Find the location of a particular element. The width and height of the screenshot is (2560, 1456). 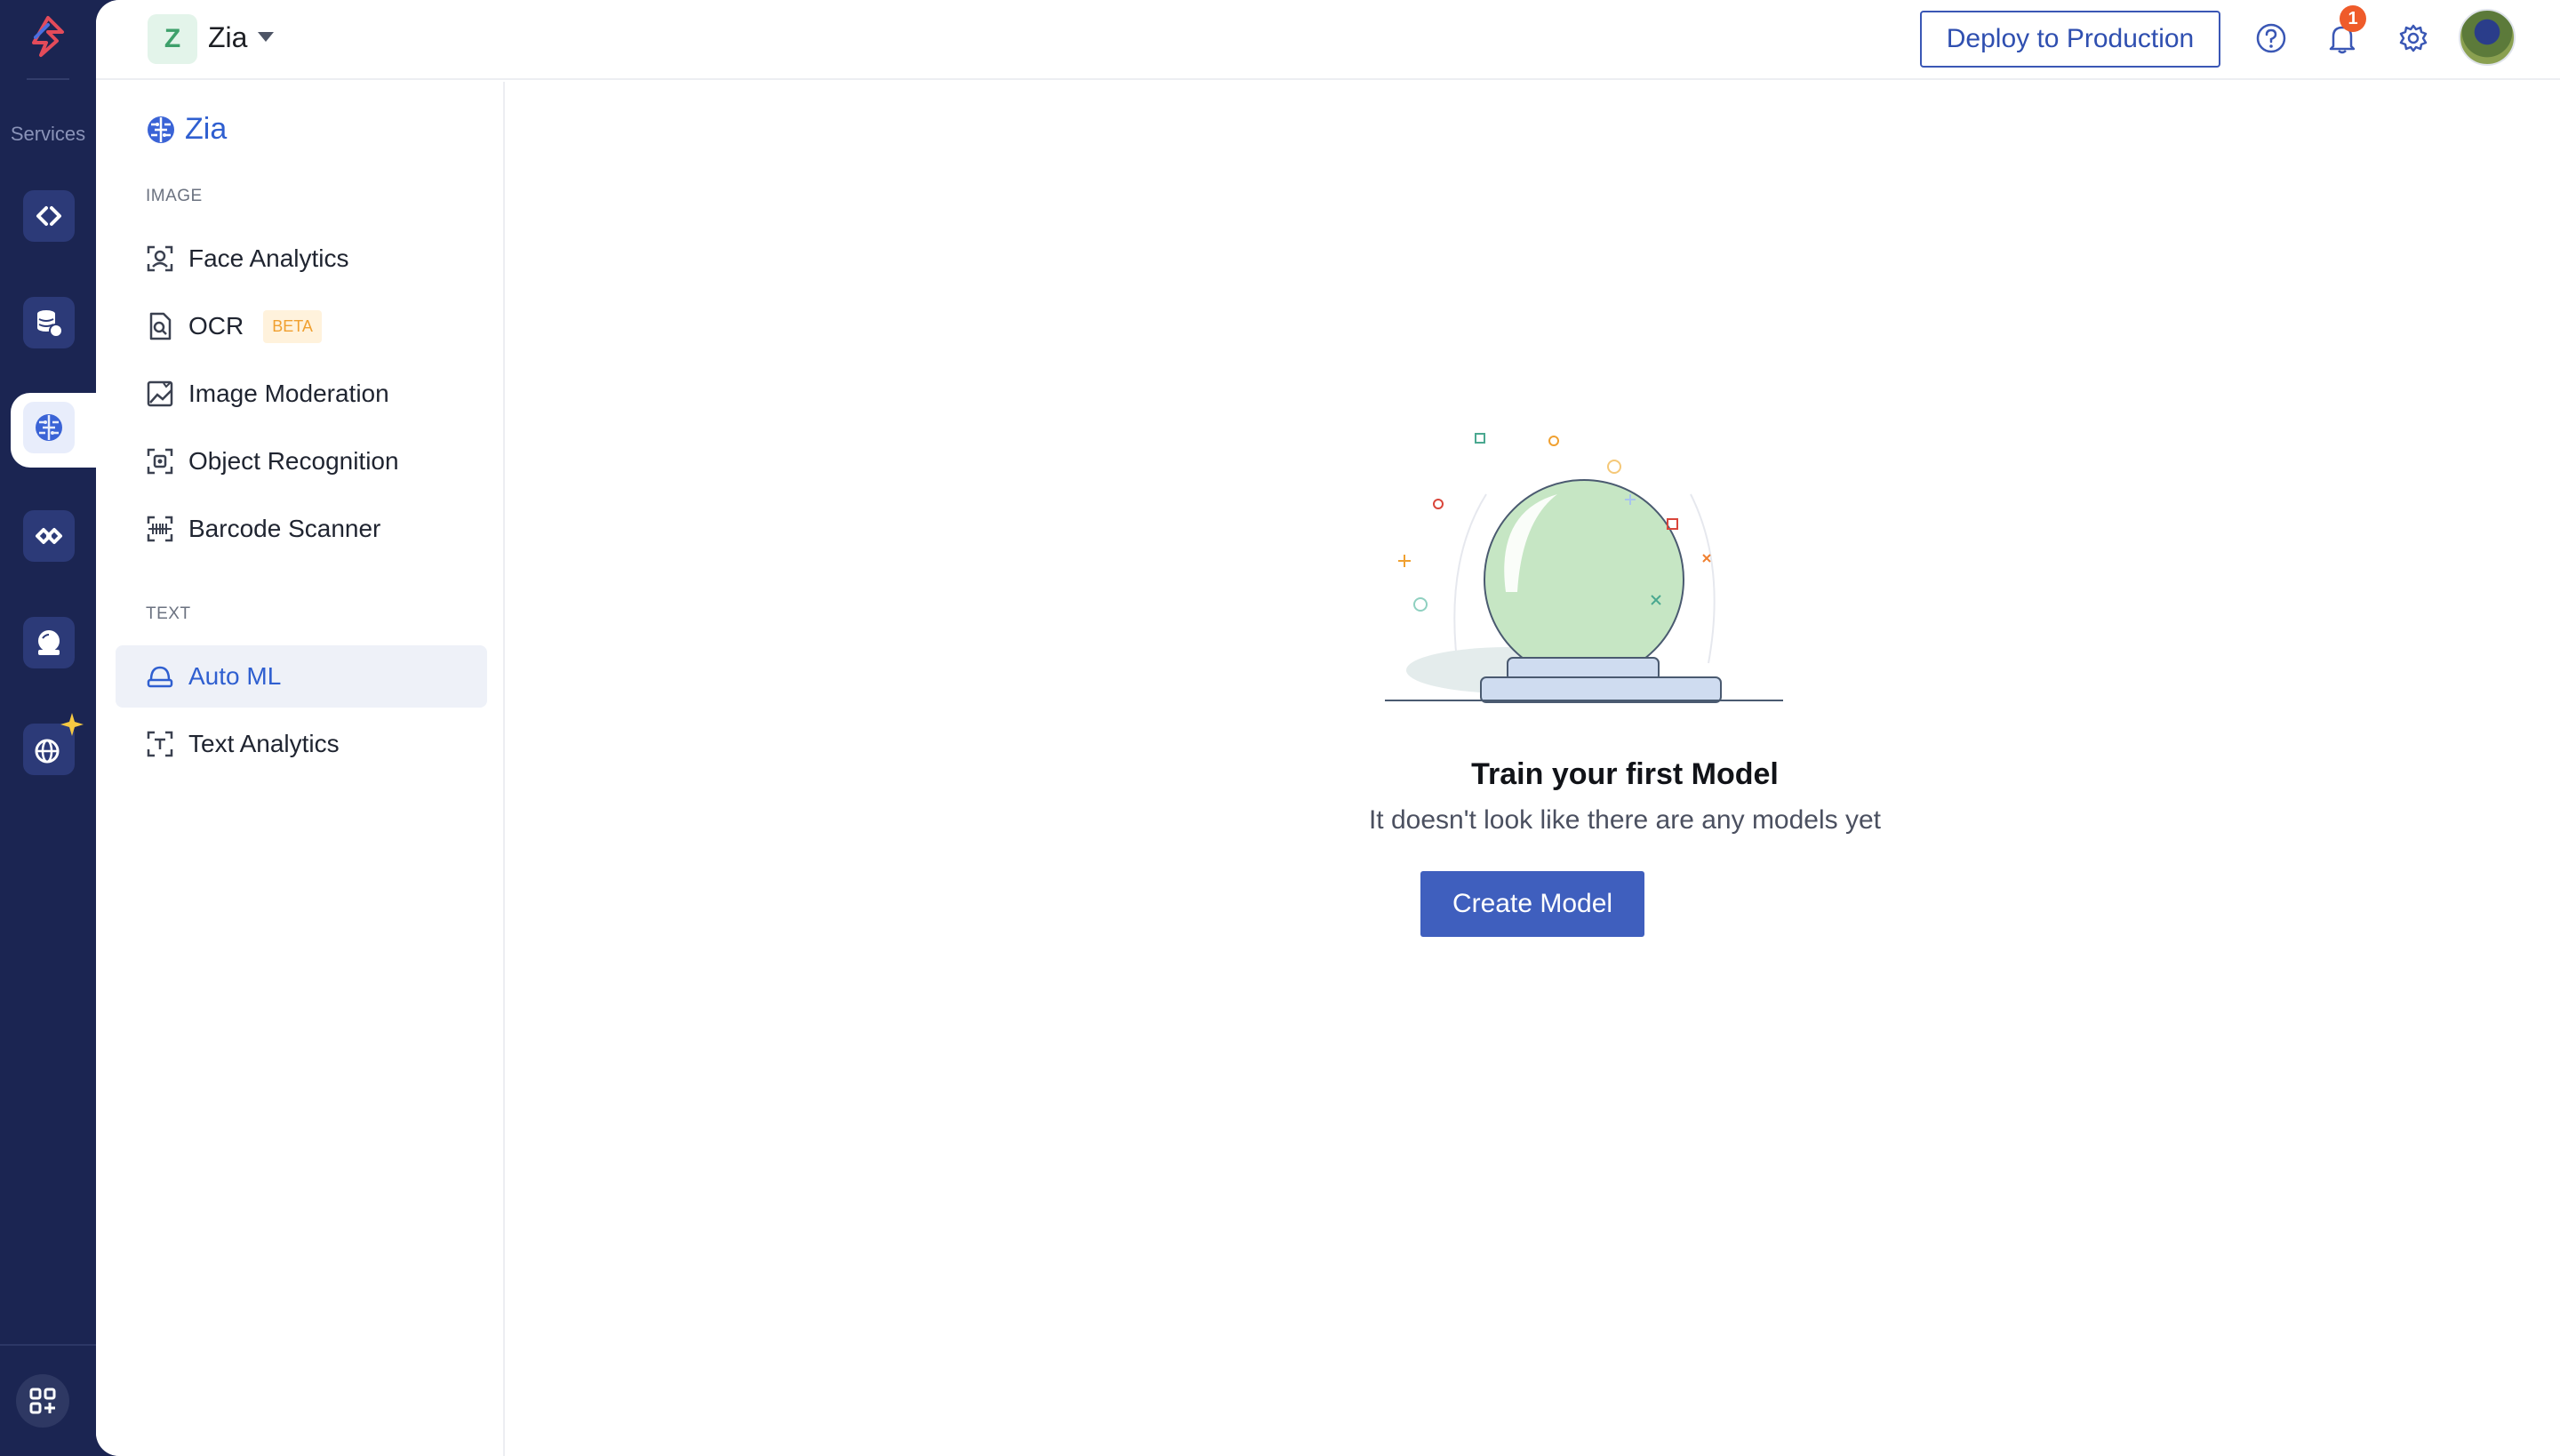

apps-add-button is located at coordinates (42, 1401).